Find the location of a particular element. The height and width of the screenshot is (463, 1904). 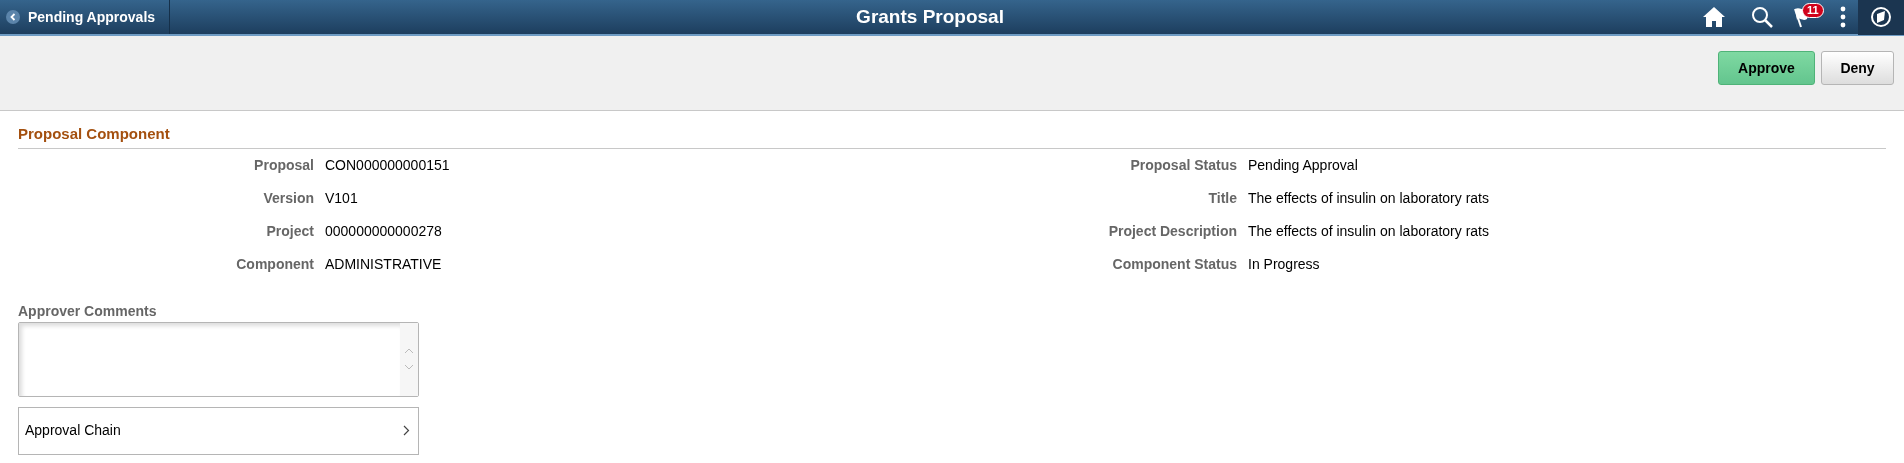

field-label: Component is located at coordinates (275, 264).